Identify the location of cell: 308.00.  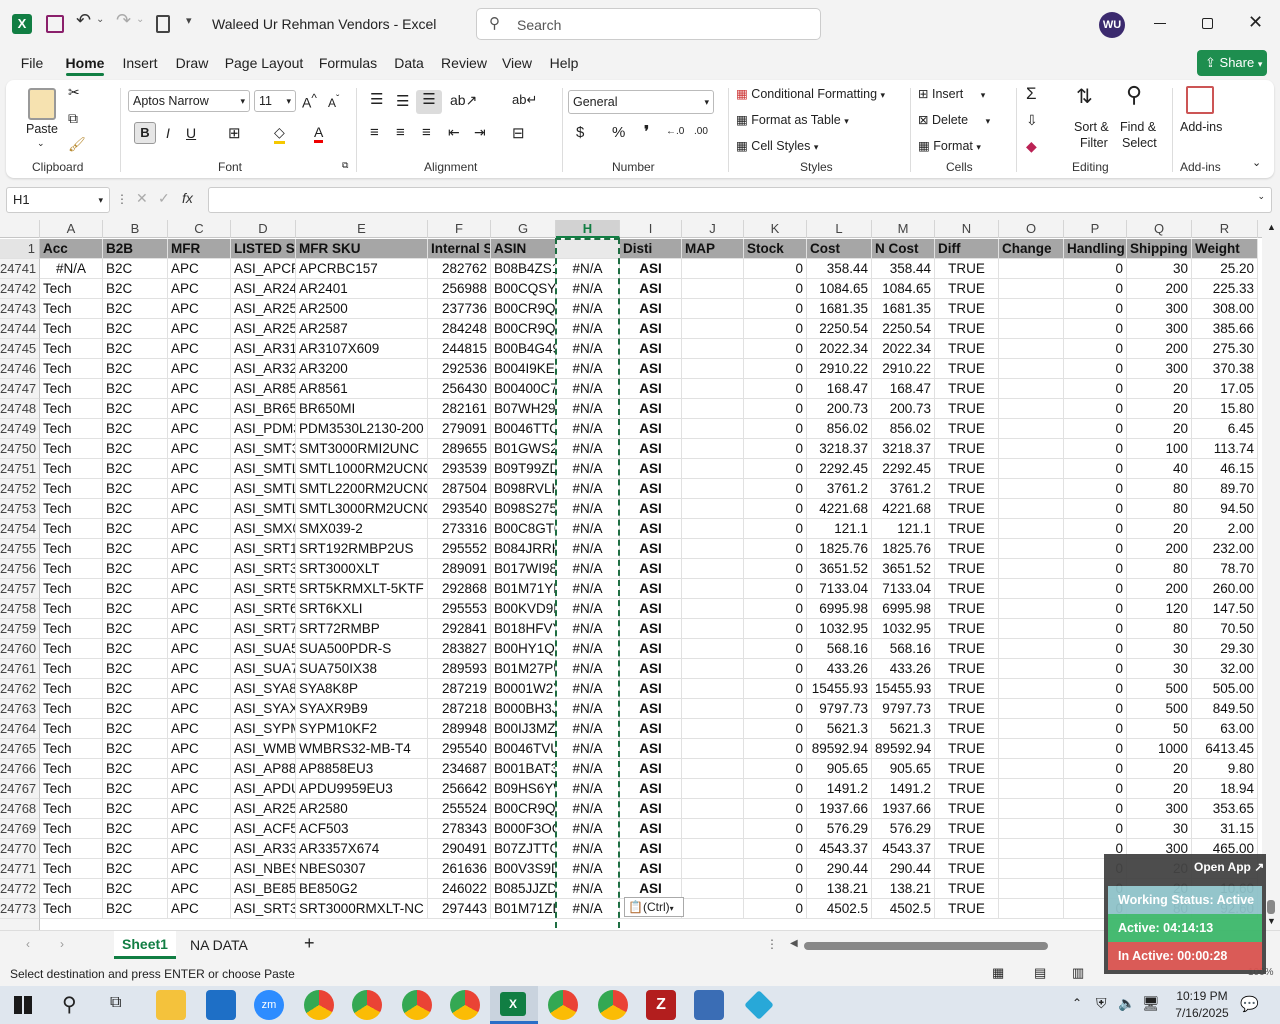
(1225, 309).